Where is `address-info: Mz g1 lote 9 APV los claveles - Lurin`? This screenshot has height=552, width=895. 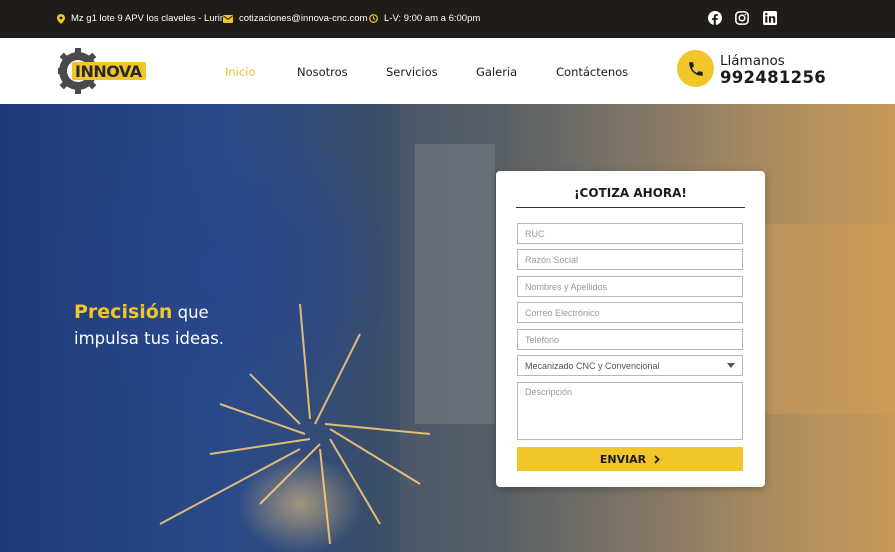
address-info: Mz g1 lote 9 APV los claveles - Lurin is located at coordinates (141, 18).